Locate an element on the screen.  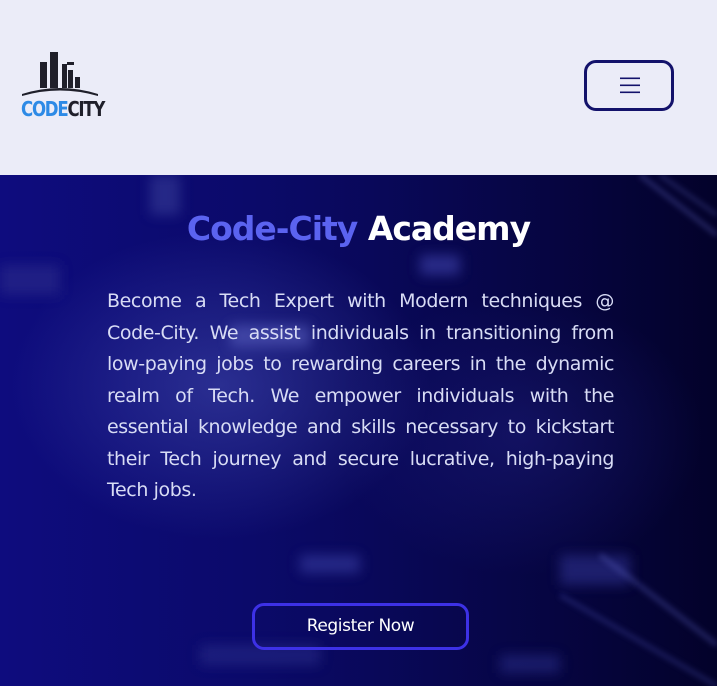
menu-toggle-button is located at coordinates (629, 85).